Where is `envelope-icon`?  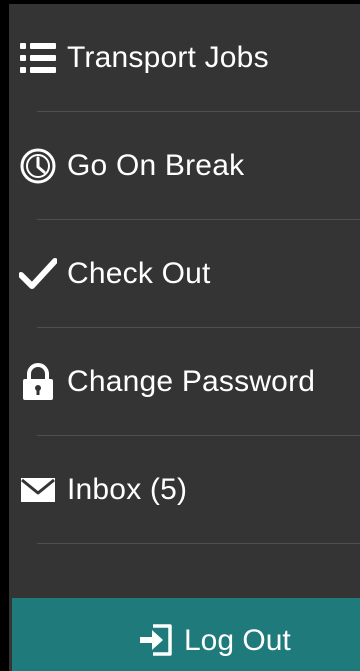
envelope-icon is located at coordinates (38, 490).